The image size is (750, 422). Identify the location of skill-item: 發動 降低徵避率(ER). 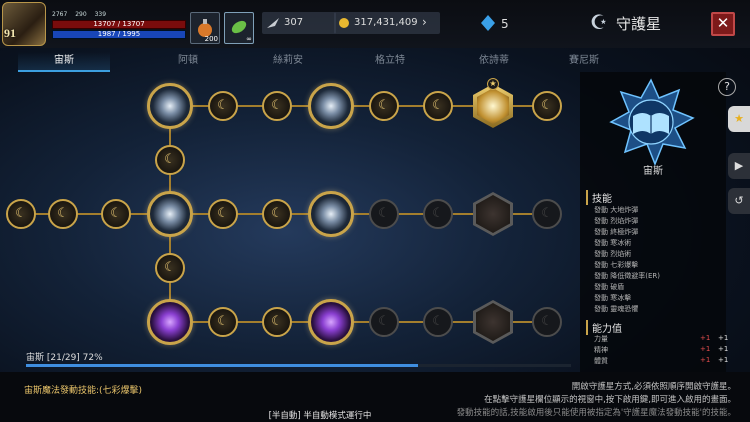
(627, 276).